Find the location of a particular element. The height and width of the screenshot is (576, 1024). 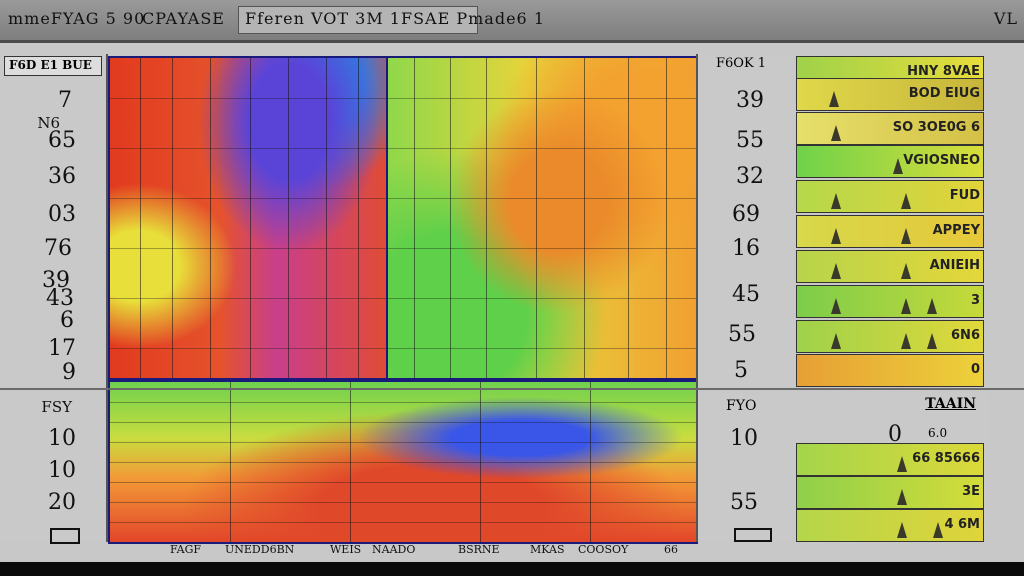

right-label-1: 39 is located at coordinates (750, 100).